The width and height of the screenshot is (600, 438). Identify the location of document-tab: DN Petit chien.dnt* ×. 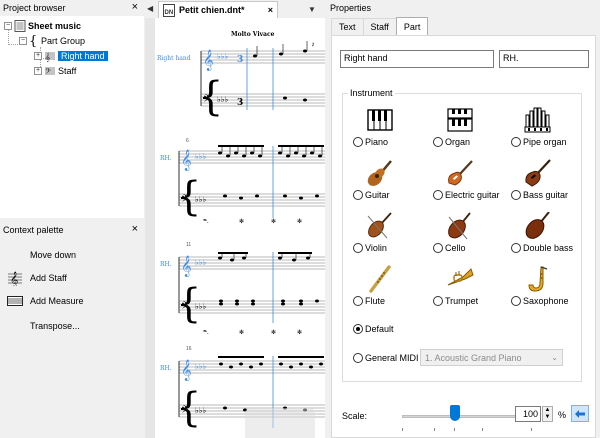
(218, 9).